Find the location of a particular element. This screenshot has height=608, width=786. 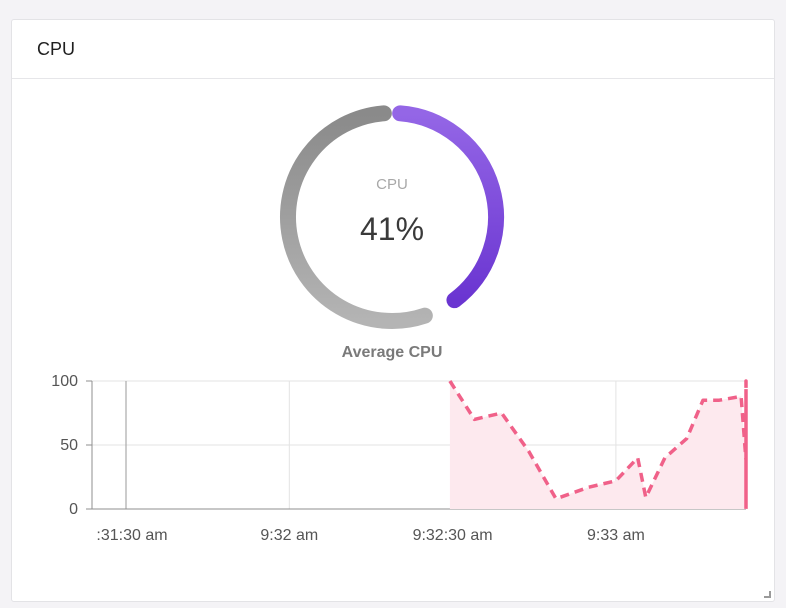

gauge-label: CPU is located at coordinates (392, 184).